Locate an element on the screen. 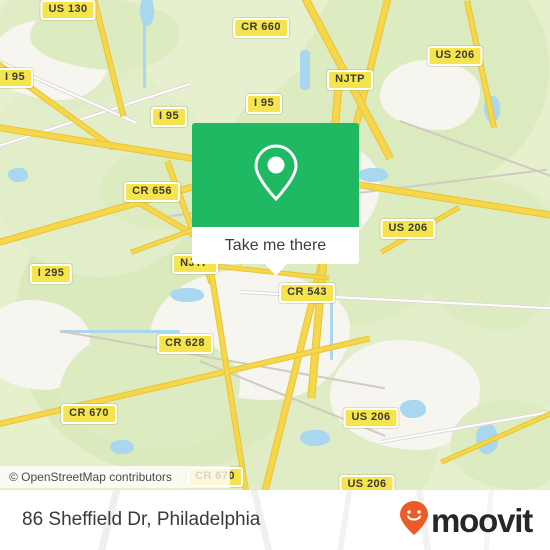 This screenshot has width=550, height=550. map-shield: CR 628 is located at coordinates (185, 344).